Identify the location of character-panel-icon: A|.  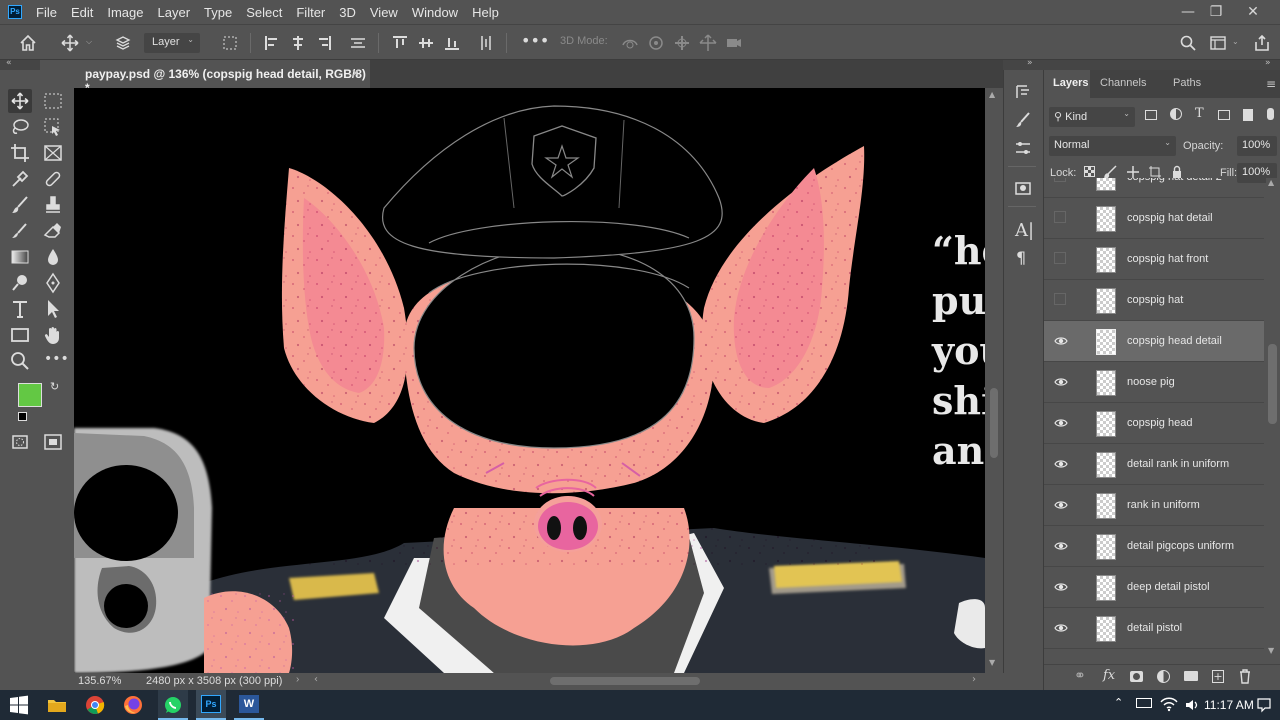
(1024, 230).